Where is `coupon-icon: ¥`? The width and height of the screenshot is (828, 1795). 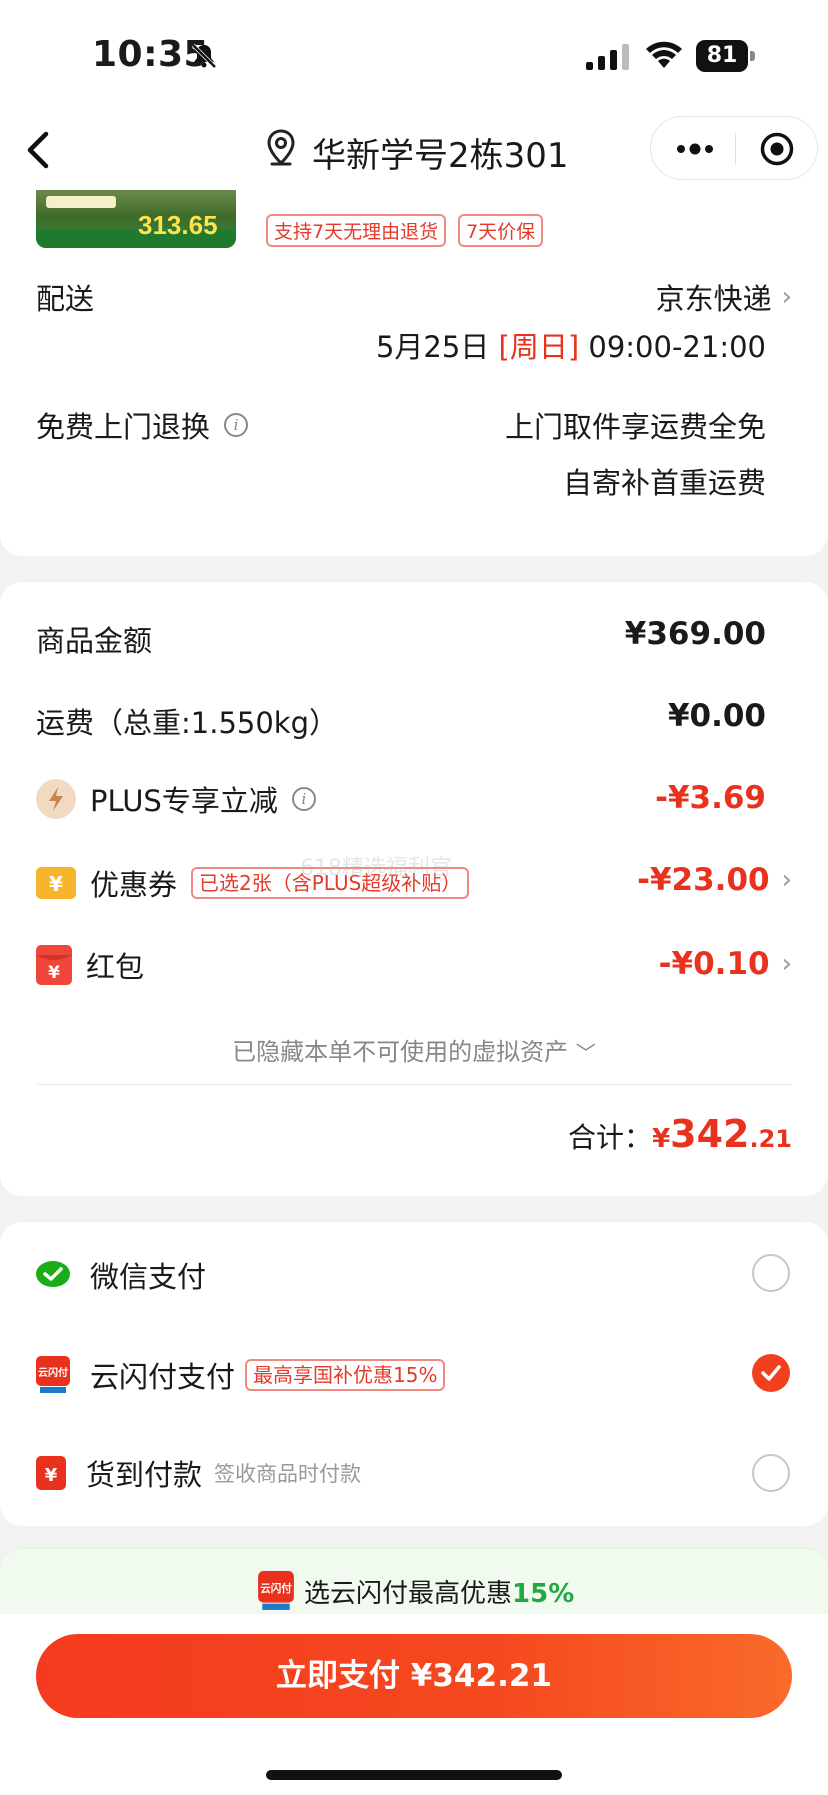
coupon-icon: ¥ is located at coordinates (56, 883).